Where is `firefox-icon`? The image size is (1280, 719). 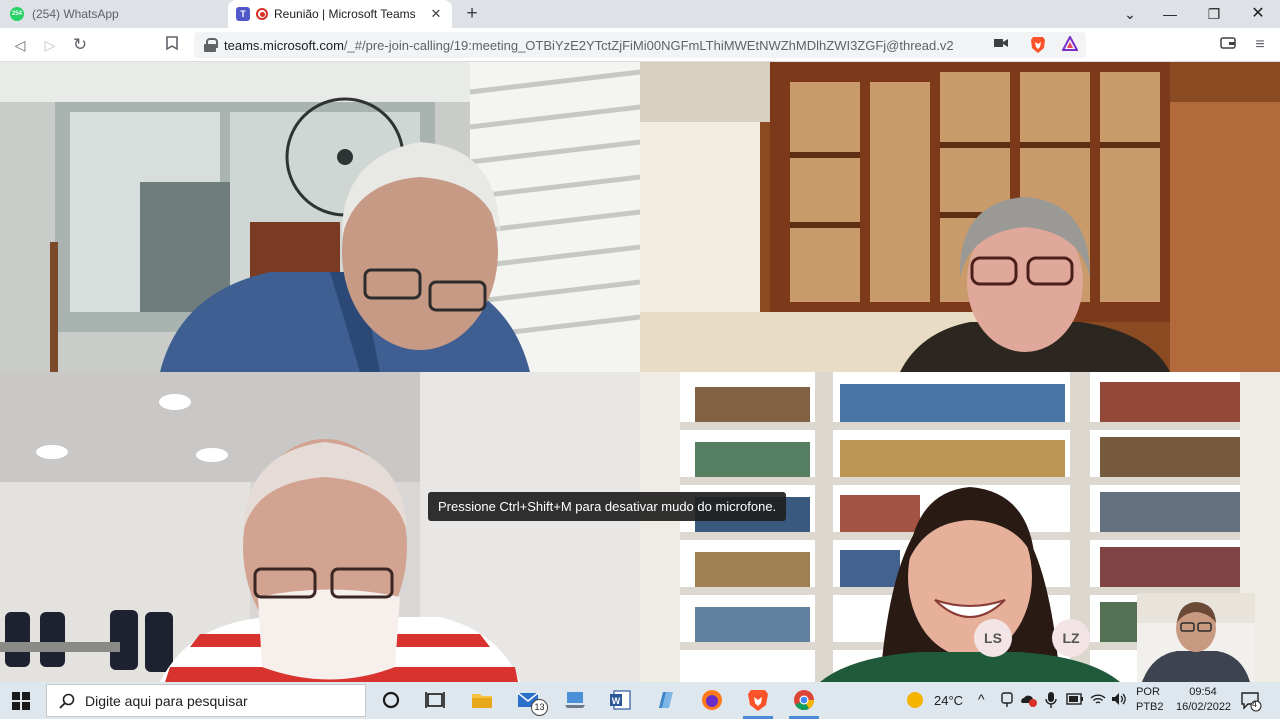
firefox-icon is located at coordinates (712, 700).